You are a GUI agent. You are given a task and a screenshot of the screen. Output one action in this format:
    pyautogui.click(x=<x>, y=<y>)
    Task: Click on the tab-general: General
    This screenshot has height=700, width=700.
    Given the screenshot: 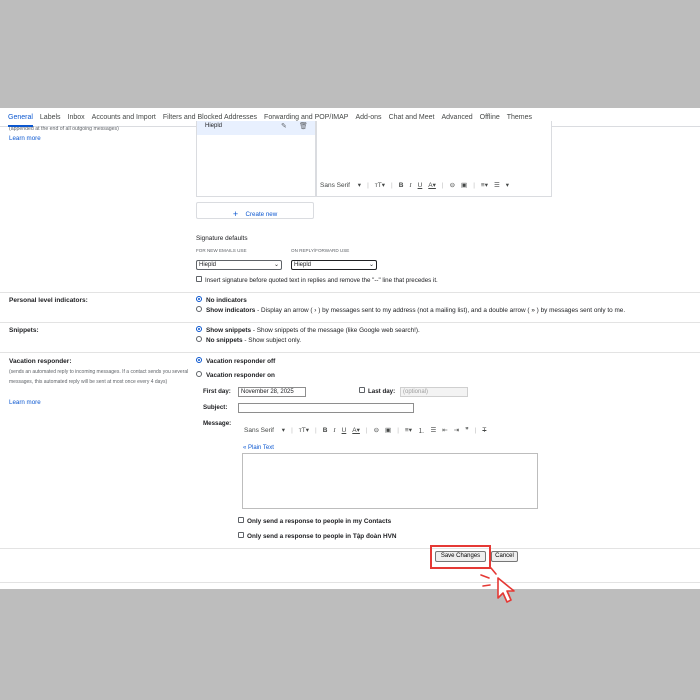 What is the action you would take?
    pyautogui.click(x=20, y=120)
    